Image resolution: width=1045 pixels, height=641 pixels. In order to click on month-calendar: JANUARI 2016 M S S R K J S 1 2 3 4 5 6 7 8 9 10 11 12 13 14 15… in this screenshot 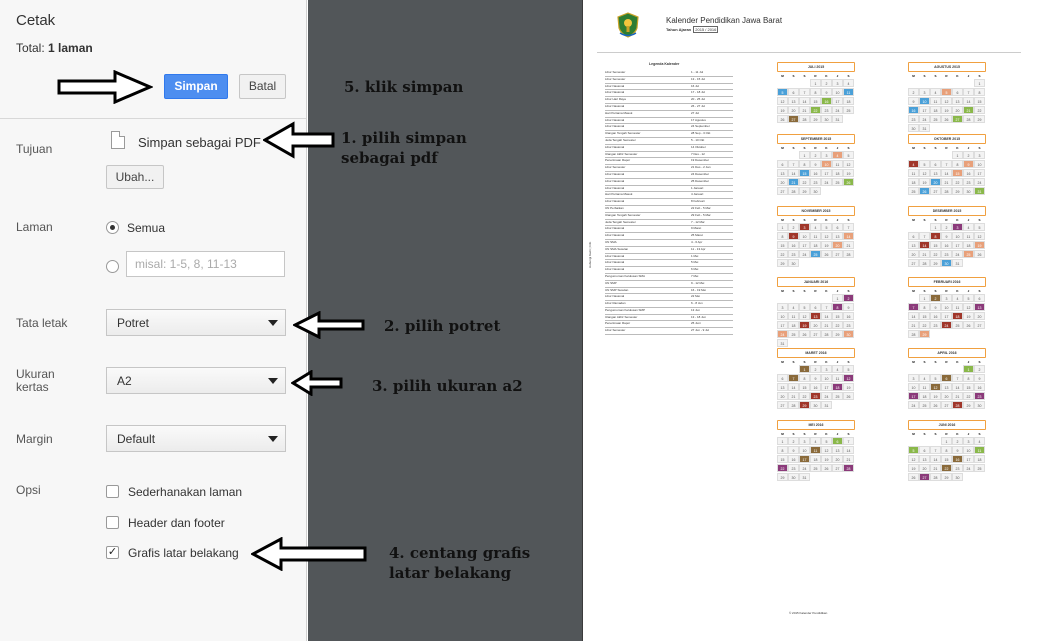, I will do `click(816, 312)`.